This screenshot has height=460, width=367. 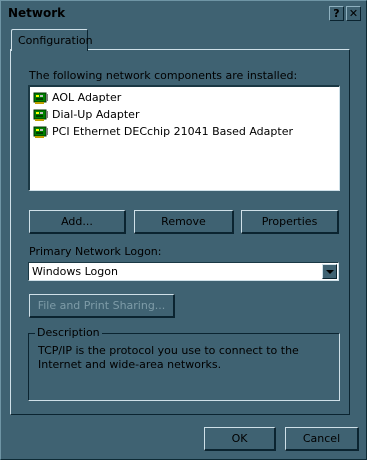 I want to click on ok-button-label: OK, so click(x=239, y=438).